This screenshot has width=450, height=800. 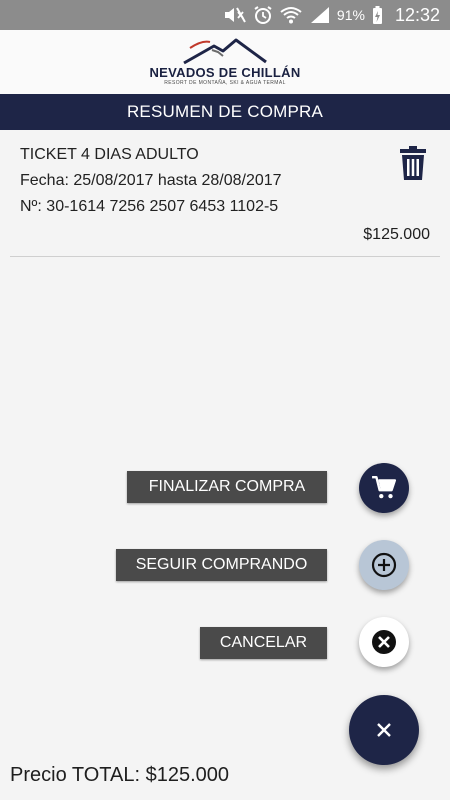 What do you see at coordinates (417, 14) in the screenshot?
I see `clock: 12:32` at bounding box center [417, 14].